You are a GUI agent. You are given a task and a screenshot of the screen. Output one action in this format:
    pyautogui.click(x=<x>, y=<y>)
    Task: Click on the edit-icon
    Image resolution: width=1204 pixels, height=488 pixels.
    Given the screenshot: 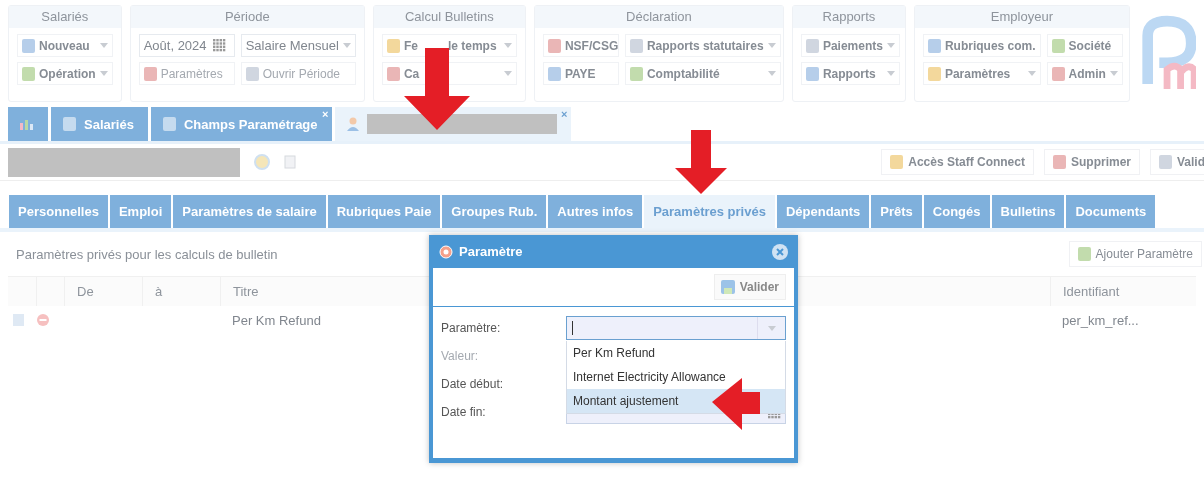 What is the action you would take?
    pyautogui.click(x=19, y=320)
    